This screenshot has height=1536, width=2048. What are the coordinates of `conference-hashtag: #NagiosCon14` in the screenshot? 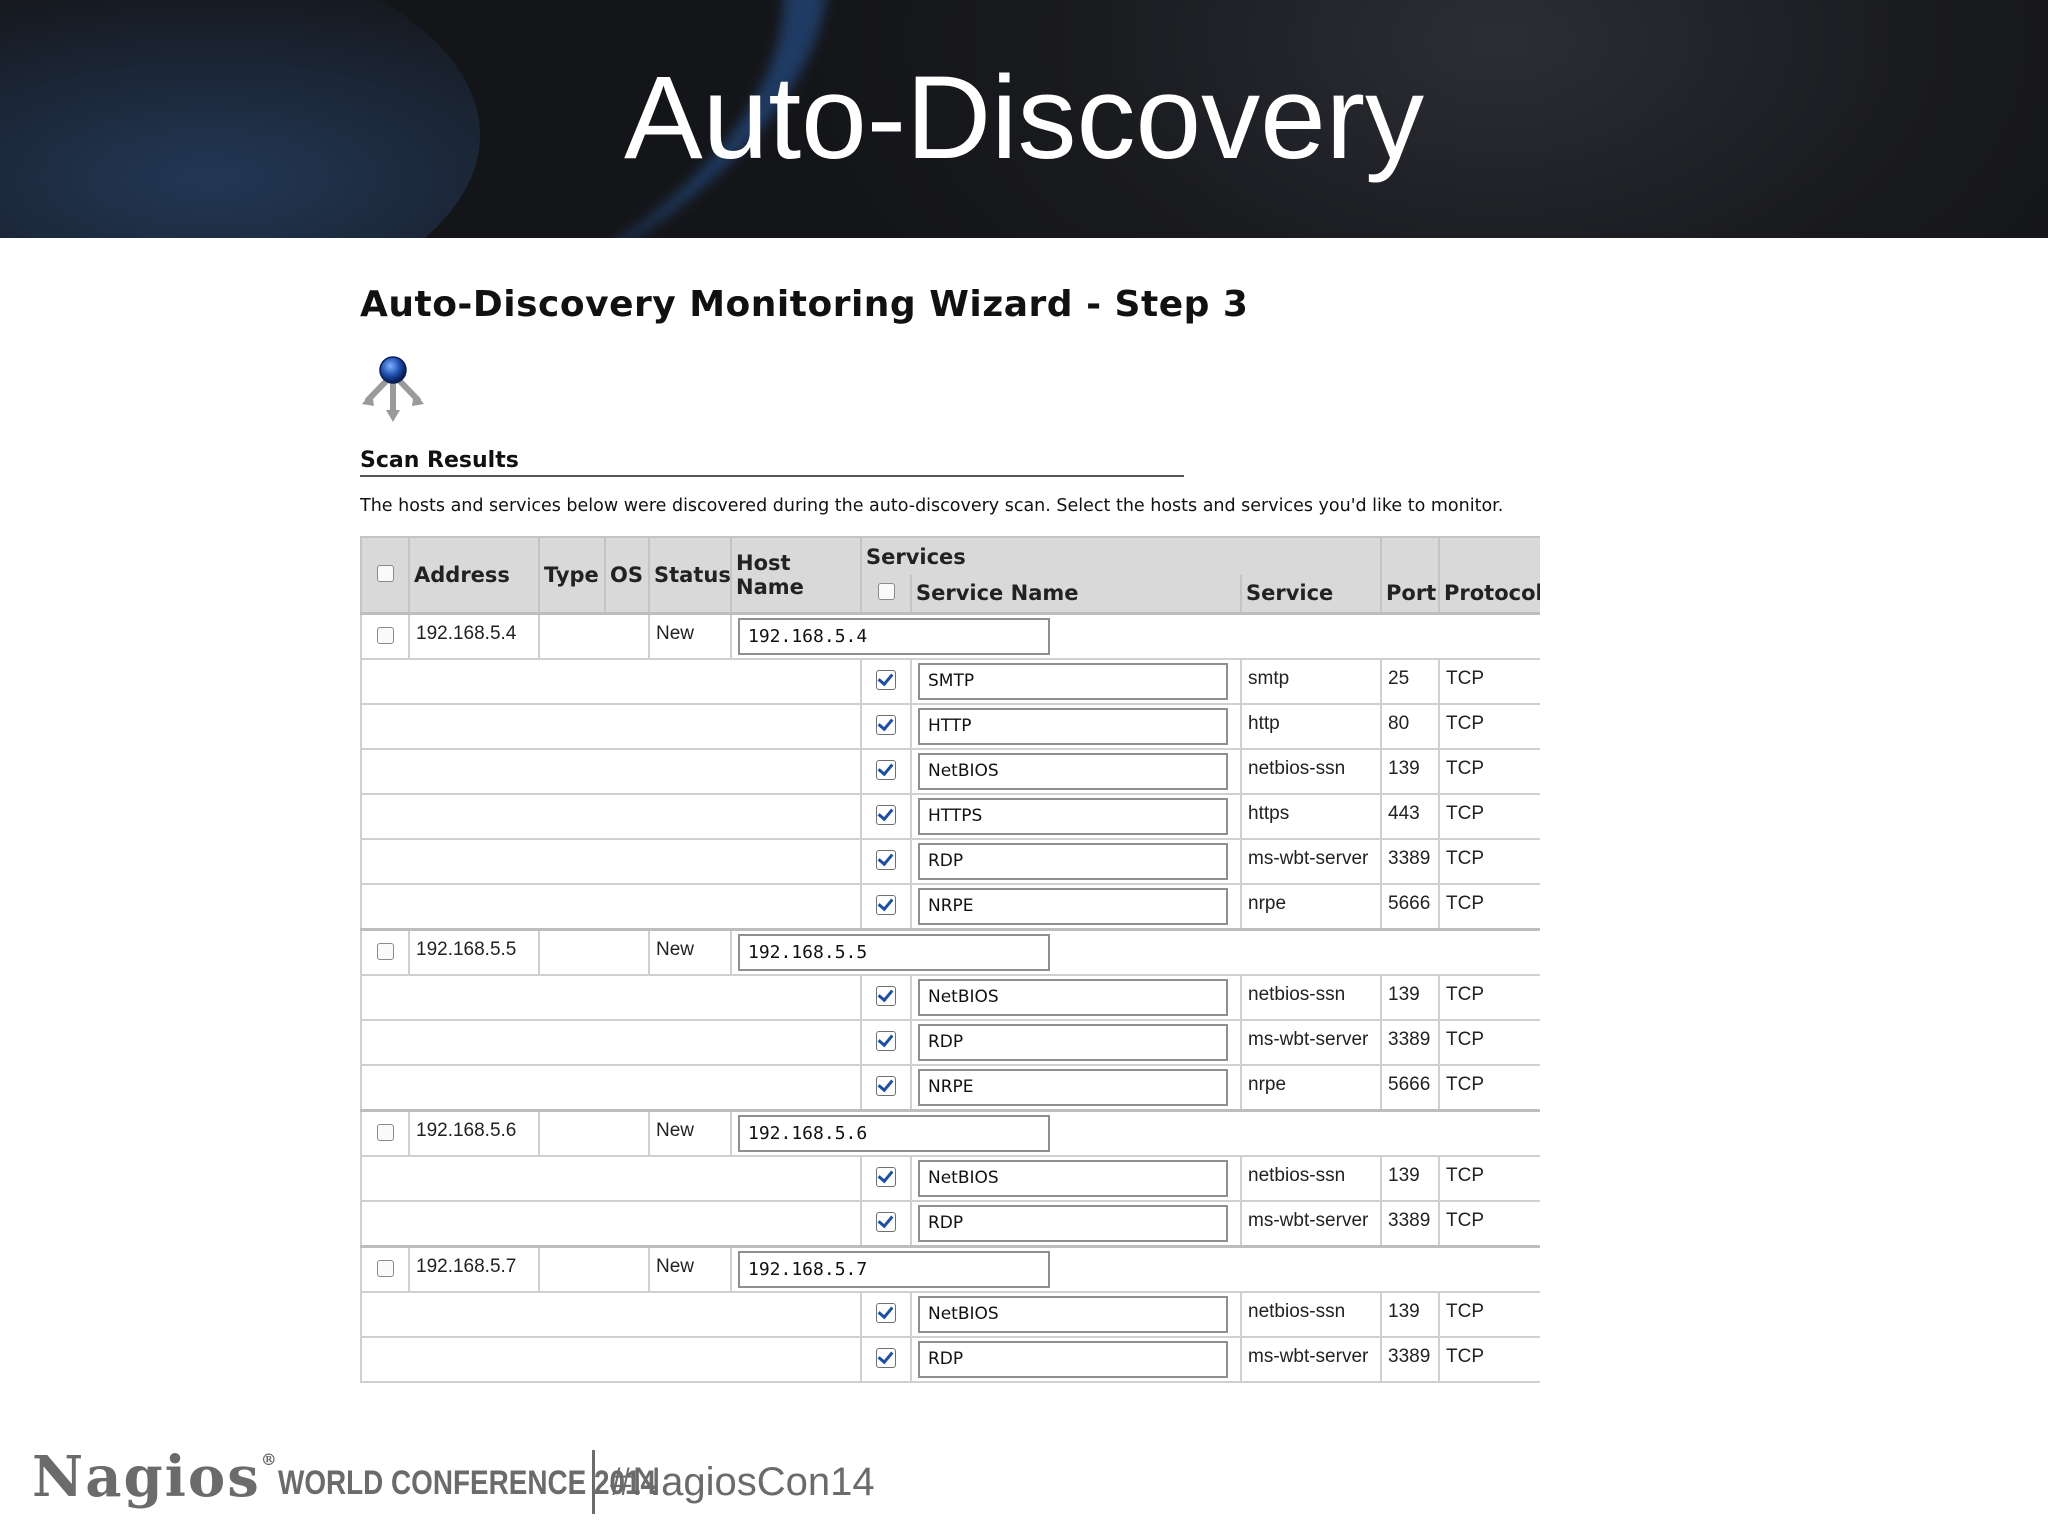 It's located at (742, 1482).